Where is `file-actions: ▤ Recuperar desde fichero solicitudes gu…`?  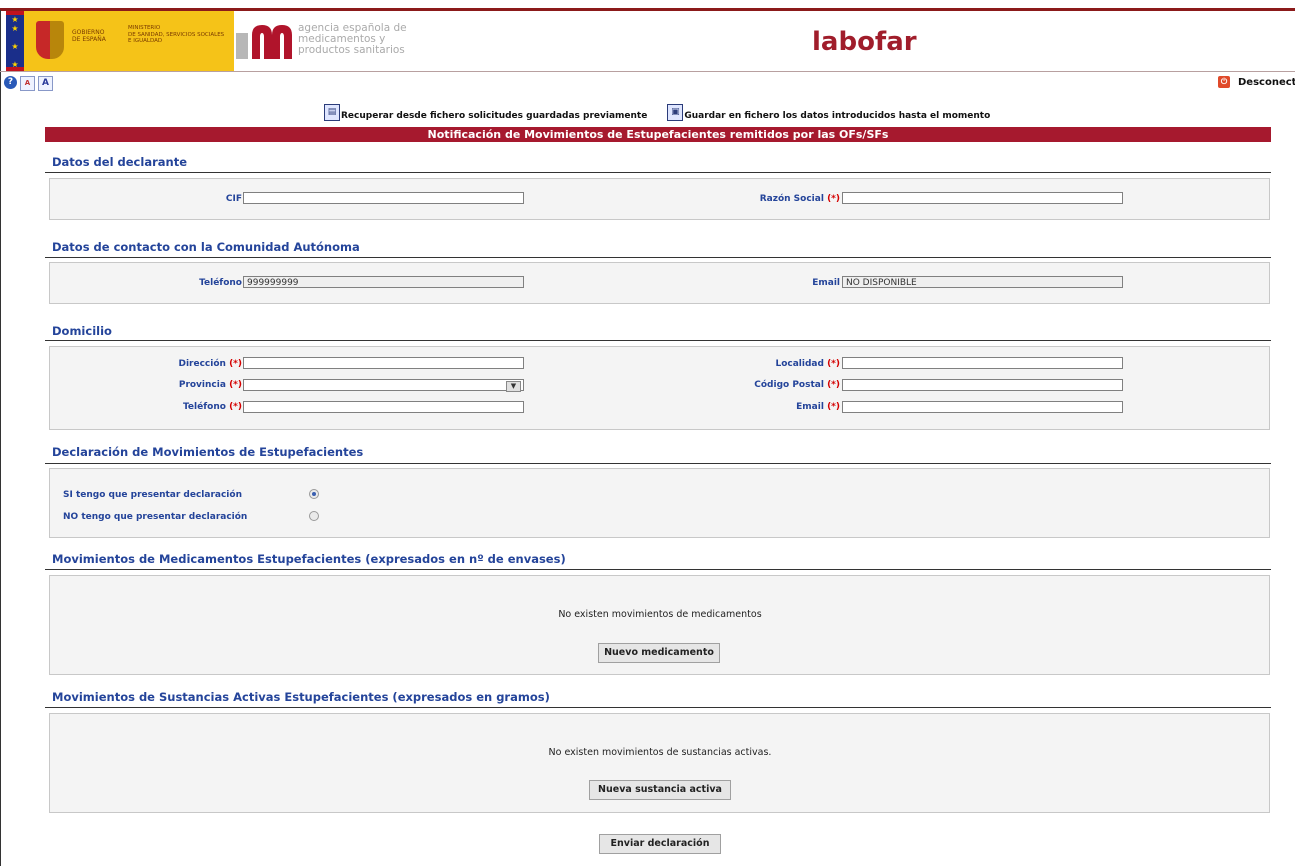
file-actions: ▤ Recuperar desde fichero solicitudes gu… is located at coordinates (657, 112).